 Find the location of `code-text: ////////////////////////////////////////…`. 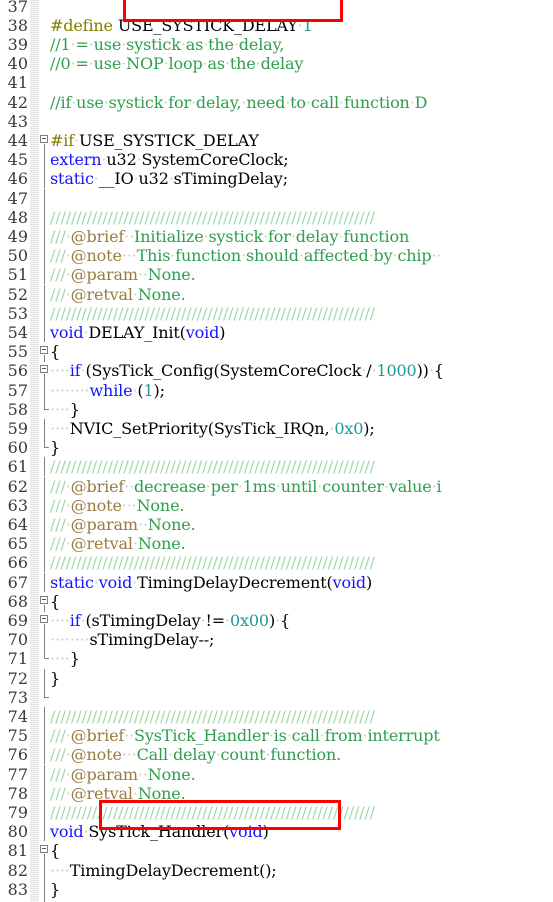

code-text: ////////////////////////////////////////… is located at coordinates (212, 217).